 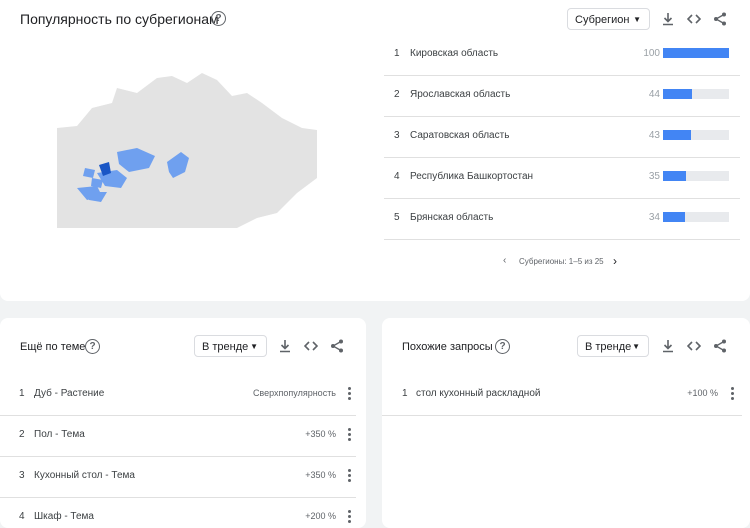 I want to click on next-page-icon: ›, so click(x=615, y=261).